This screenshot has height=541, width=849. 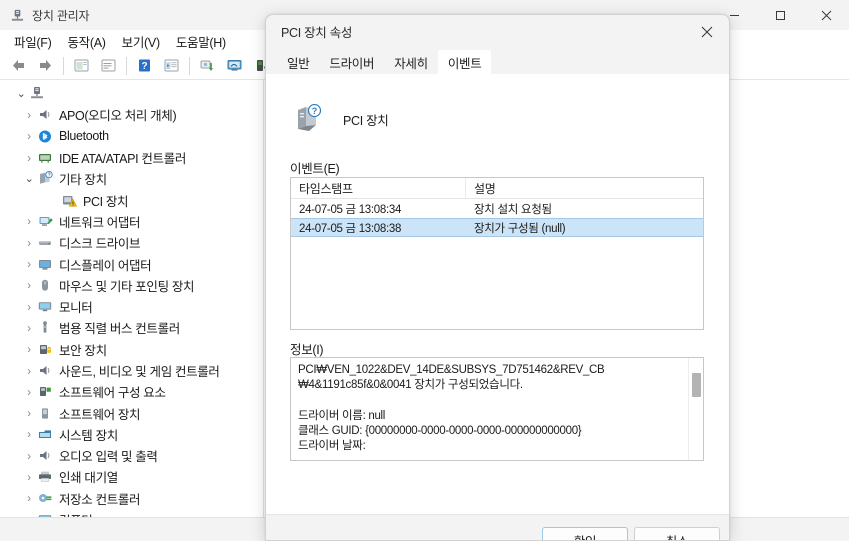 I want to click on column-header-description: 설명, so click(x=584, y=188).